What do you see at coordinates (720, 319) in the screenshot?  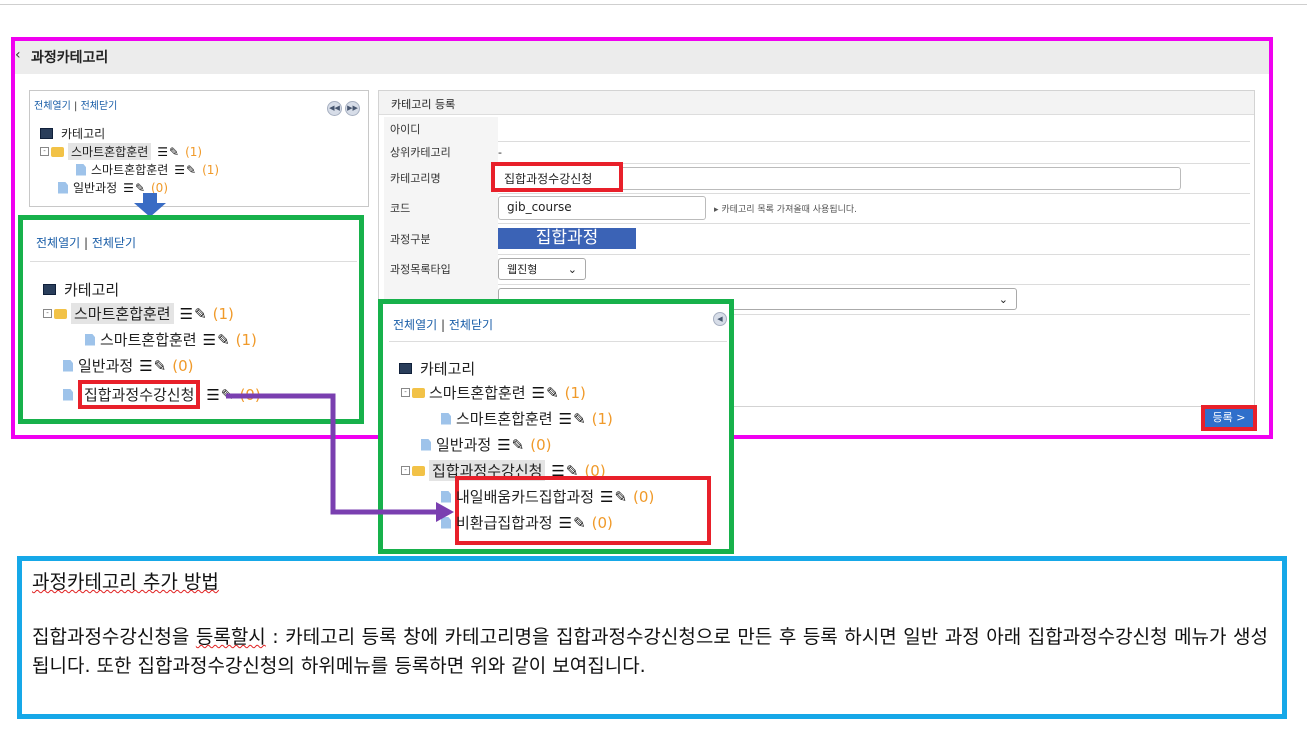 I see `collapse-left-icon: ◀` at bounding box center [720, 319].